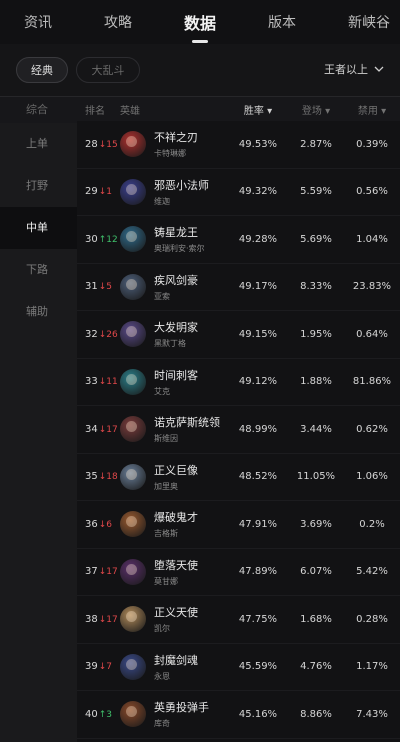  I want to click on tab-news: 资讯, so click(38, 22).